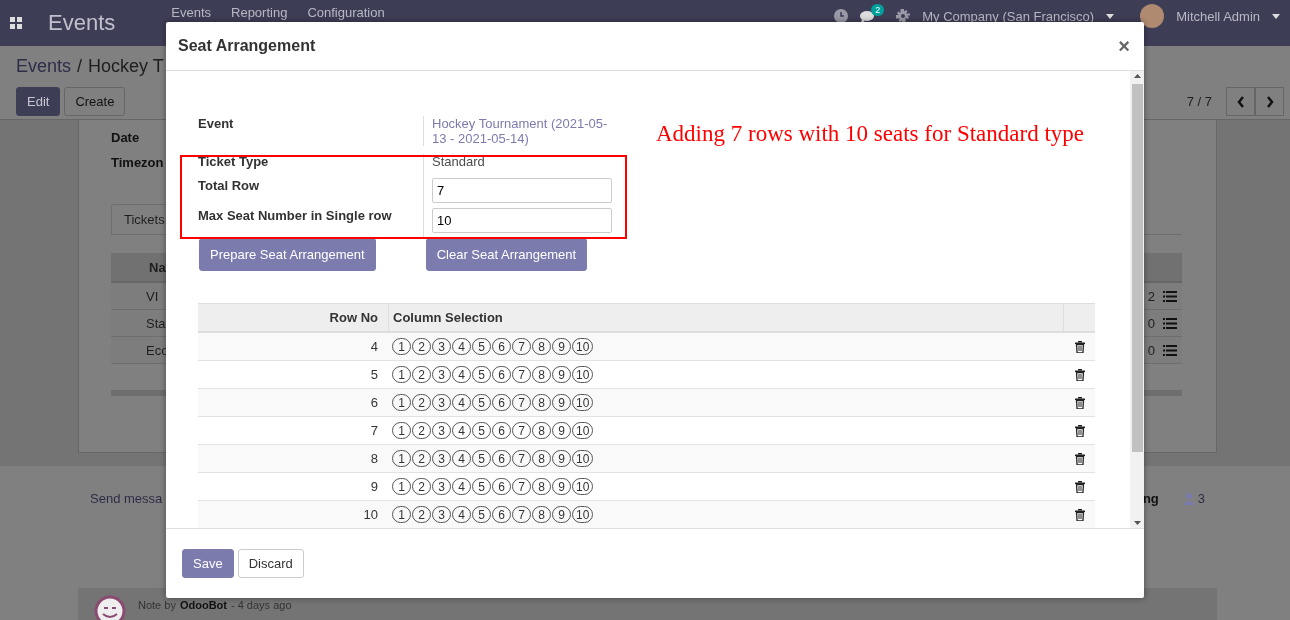  I want to click on column-header: Column Selection, so click(726, 317).